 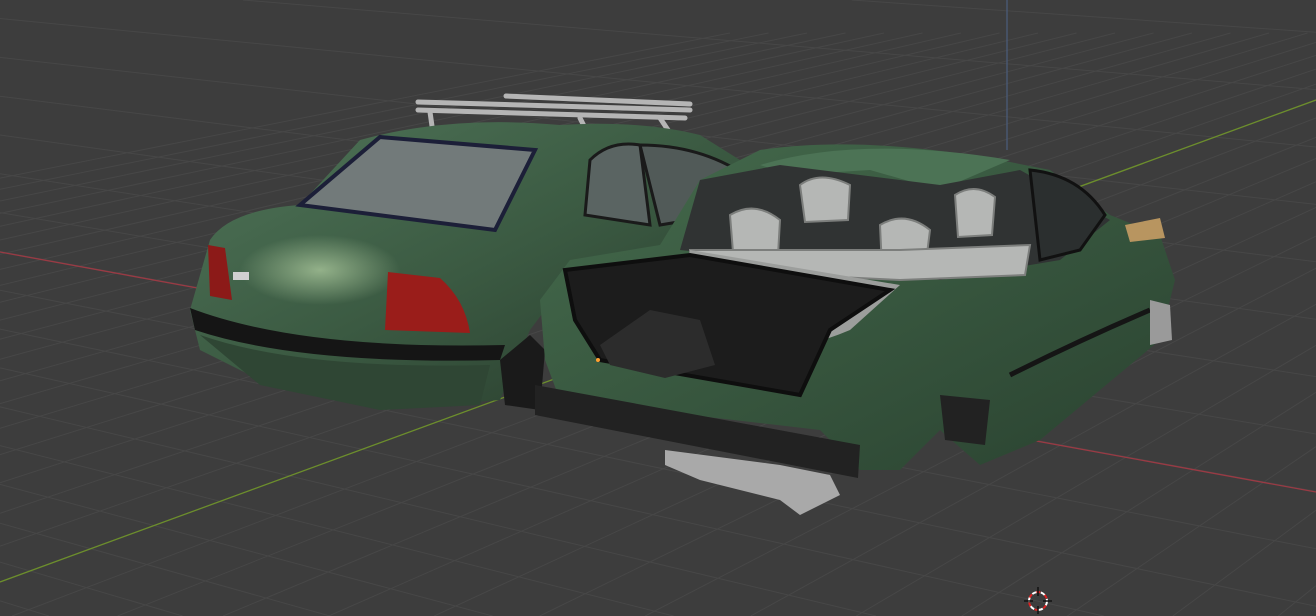 I want to click on vertex-dot, so click(x=598, y=360).